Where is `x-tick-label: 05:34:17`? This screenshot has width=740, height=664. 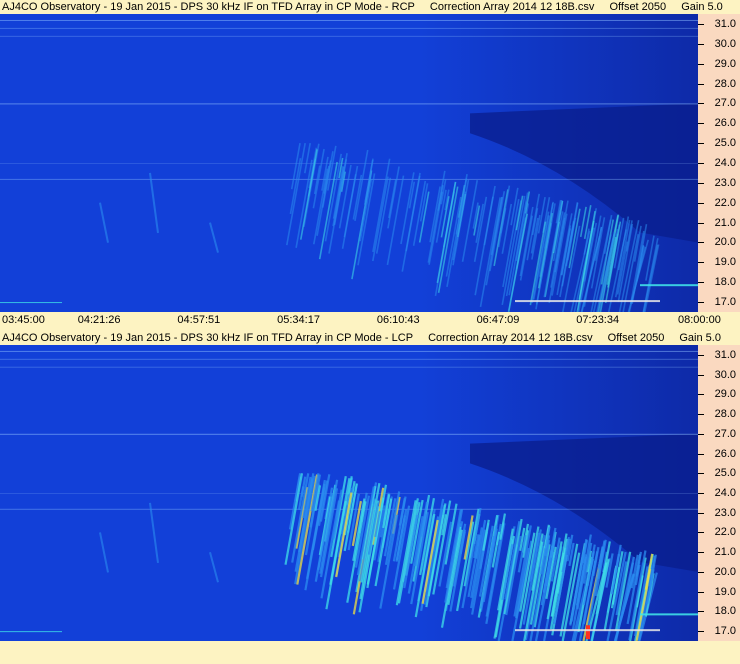 x-tick-label: 05:34:17 is located at coordinates (298, 320).